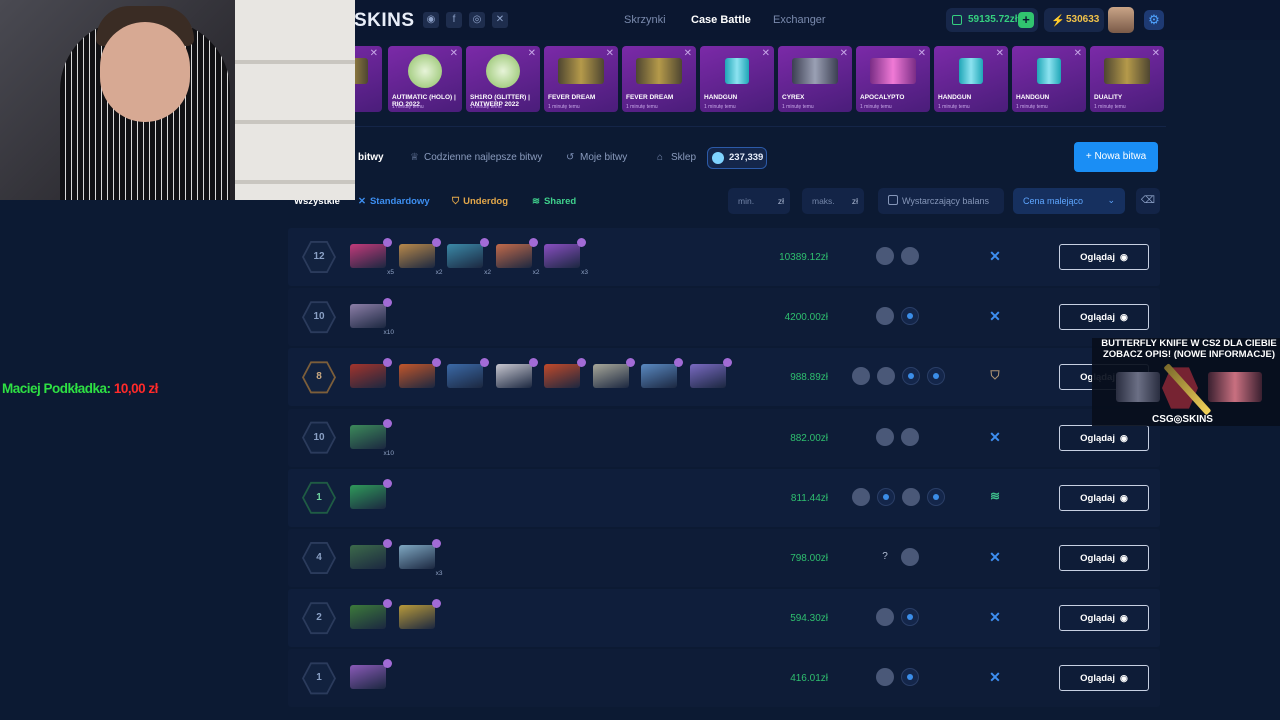 This screenshot has height=720, width=1280. I want to click on tab-my-battles: ↺ Moje bitwy, so click(596, 157).